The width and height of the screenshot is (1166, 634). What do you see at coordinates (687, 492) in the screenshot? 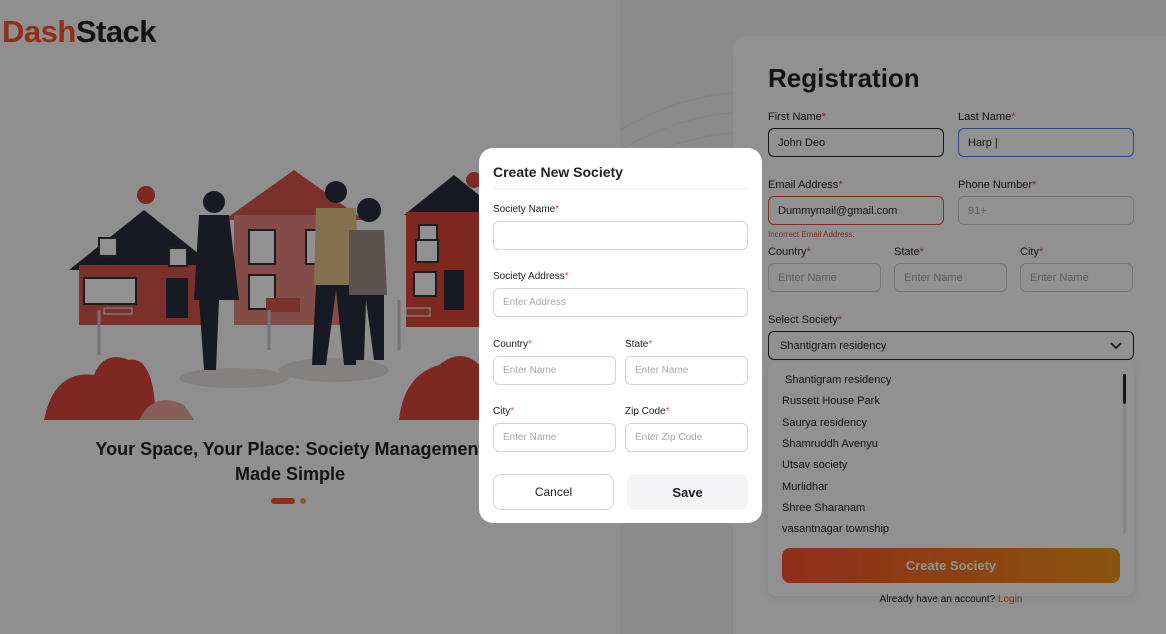
I see `save-button: Save` at bounding box center [687, 492].